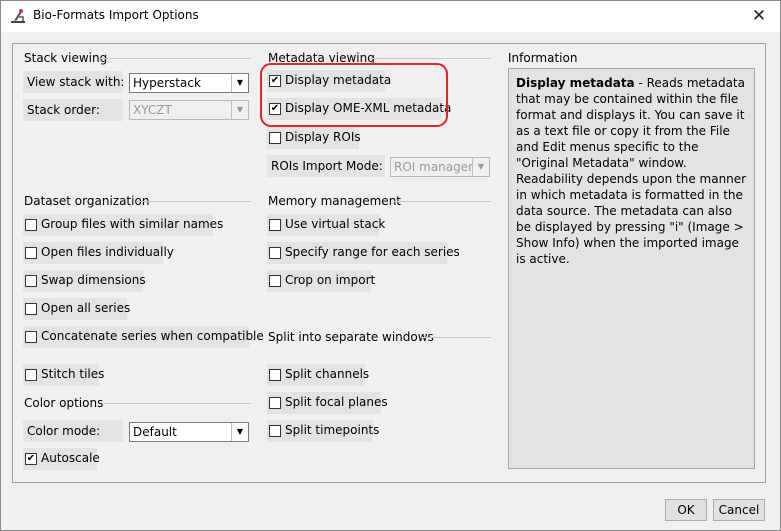  What do you see at coordinates (87, 201) in the screenshot?
I see `dataset-organization-title: Dataset organization` at bounding box center [87, 201].